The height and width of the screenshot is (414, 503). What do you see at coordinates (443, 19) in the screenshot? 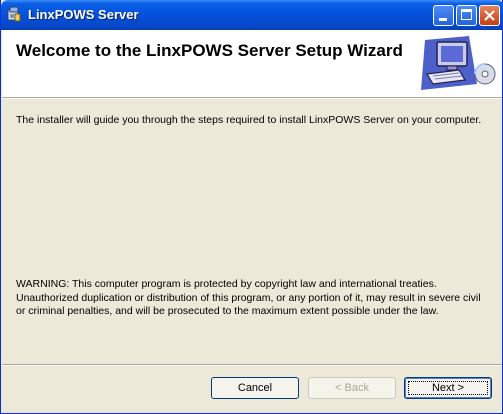
I see `minimize-icon` at bounding box center [443, 19].